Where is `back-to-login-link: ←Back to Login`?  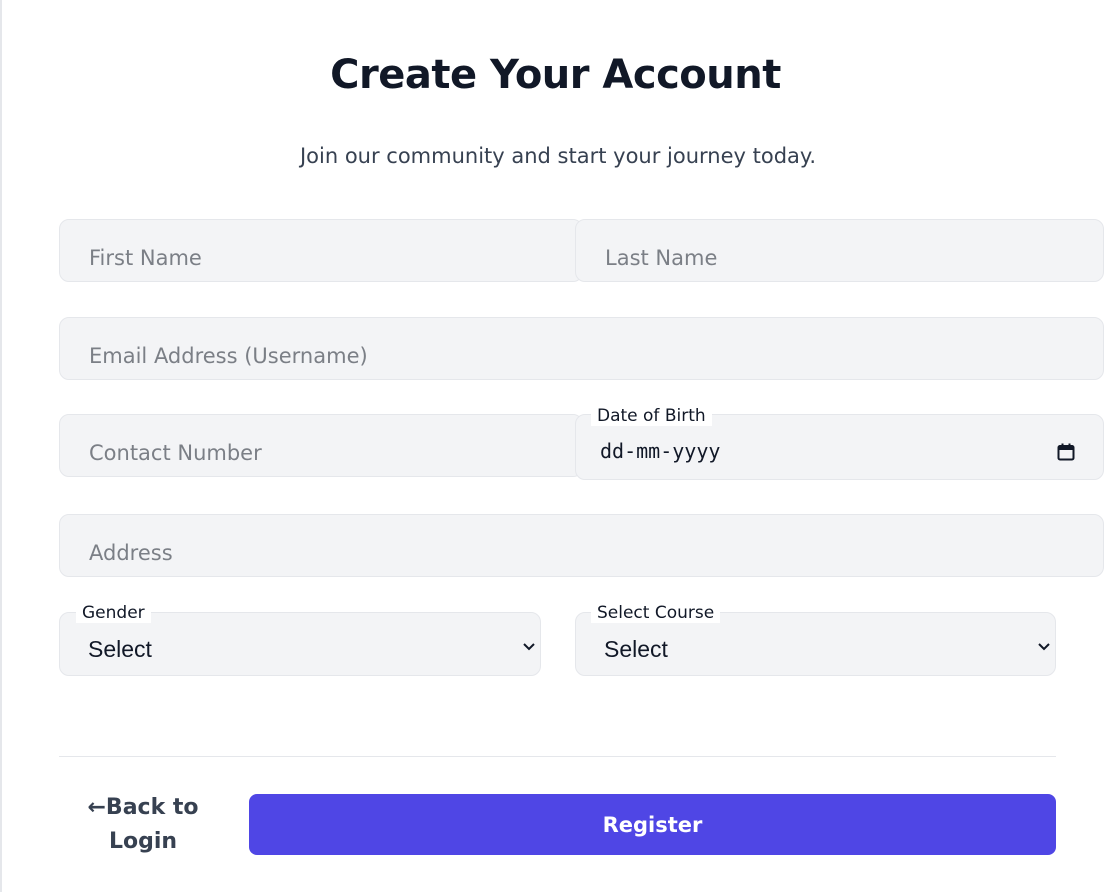
back-to-login-link: ←Back to Login is located at coordinates (143, 825).